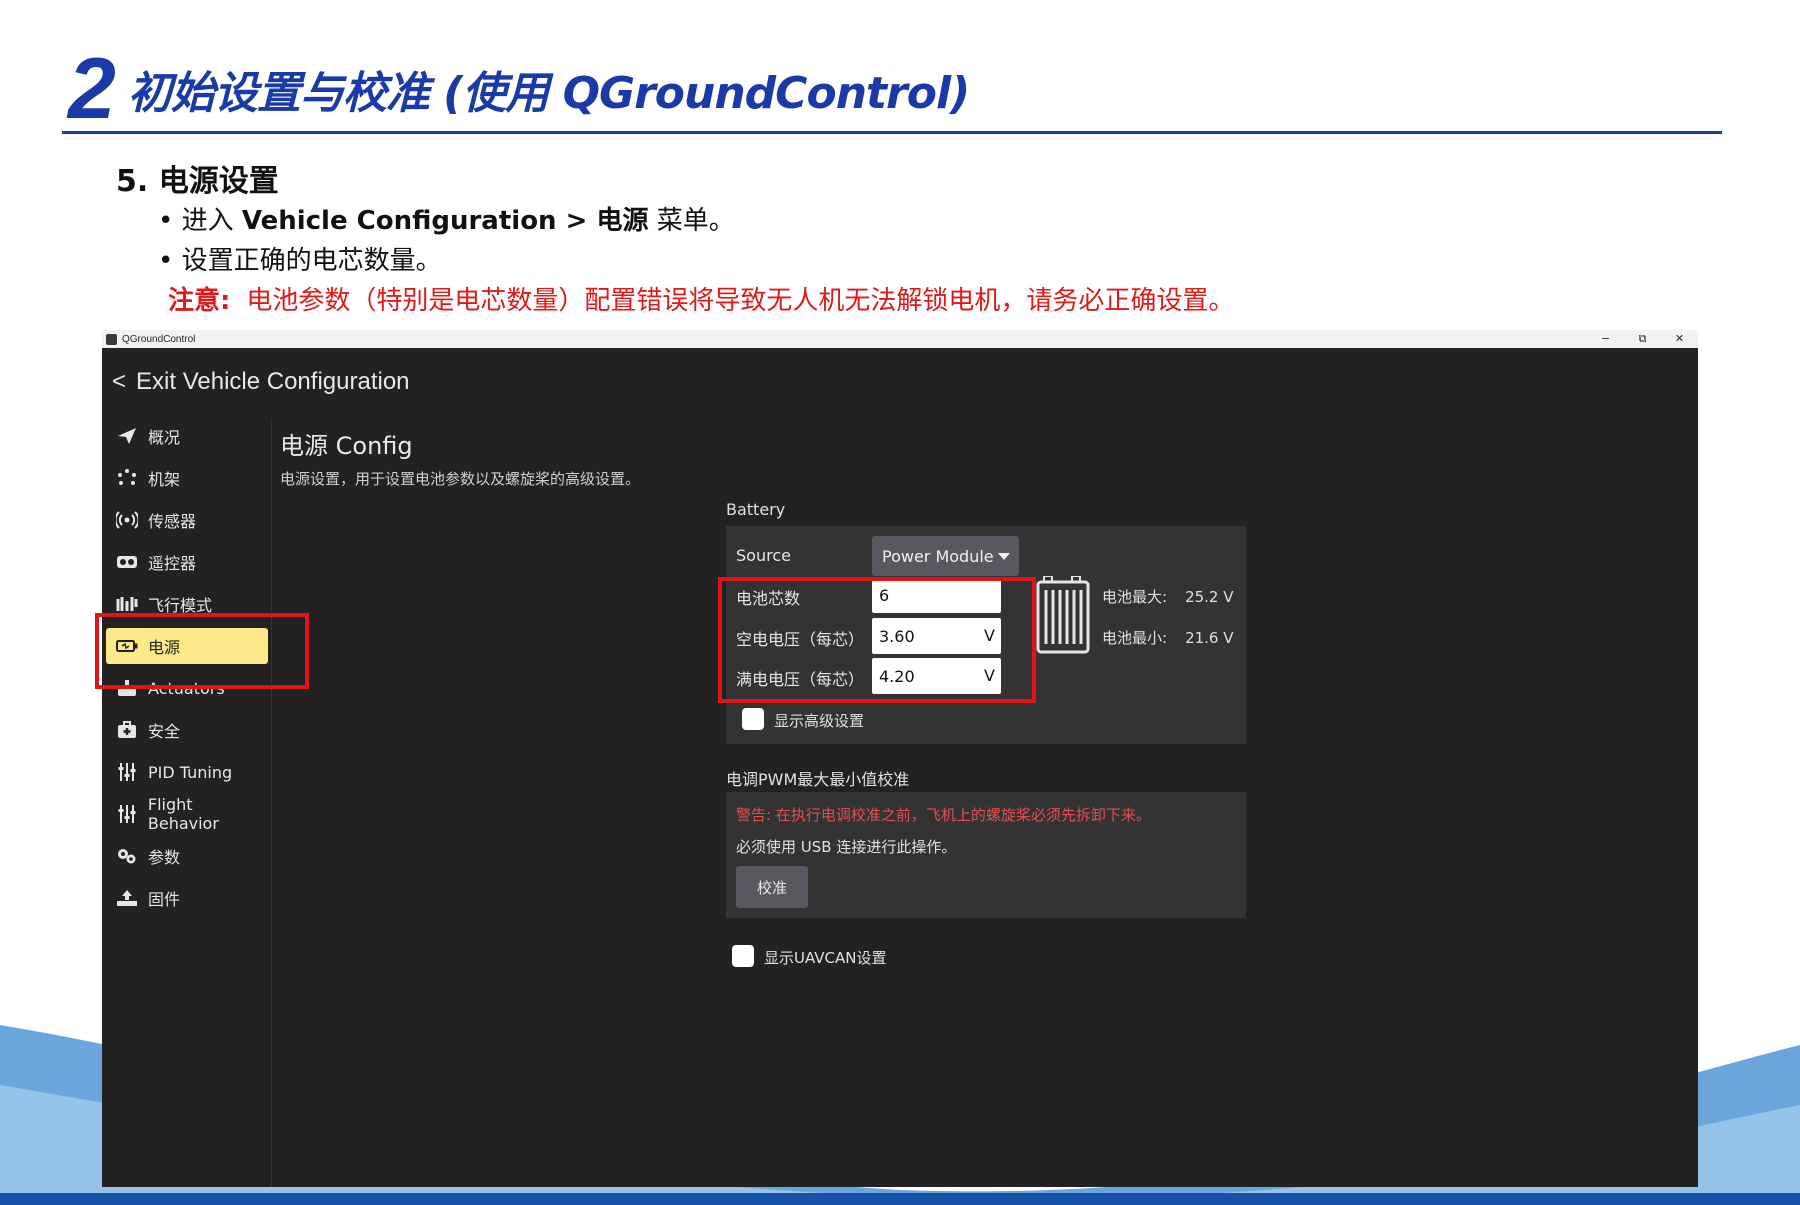 The height and width of the screenshot is (1205, 1800). I want to click on source-label: Source, so click(763, 555).